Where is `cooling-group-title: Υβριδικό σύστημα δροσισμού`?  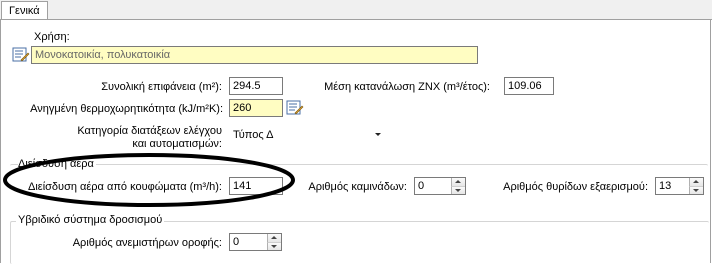 cooling-group-title: Υβριδικό σύστημα δροσισμού is located at coordinates (90, 220).